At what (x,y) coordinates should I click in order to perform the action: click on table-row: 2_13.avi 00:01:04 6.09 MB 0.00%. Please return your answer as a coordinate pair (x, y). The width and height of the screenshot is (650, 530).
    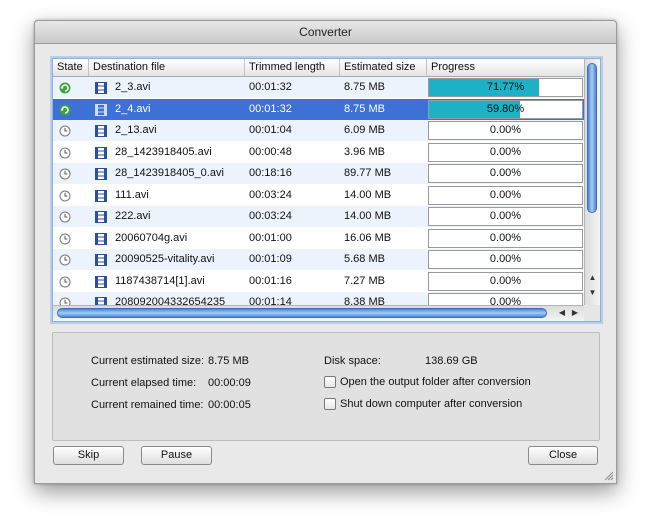
    Looking at the image, I should click on (318, 130).